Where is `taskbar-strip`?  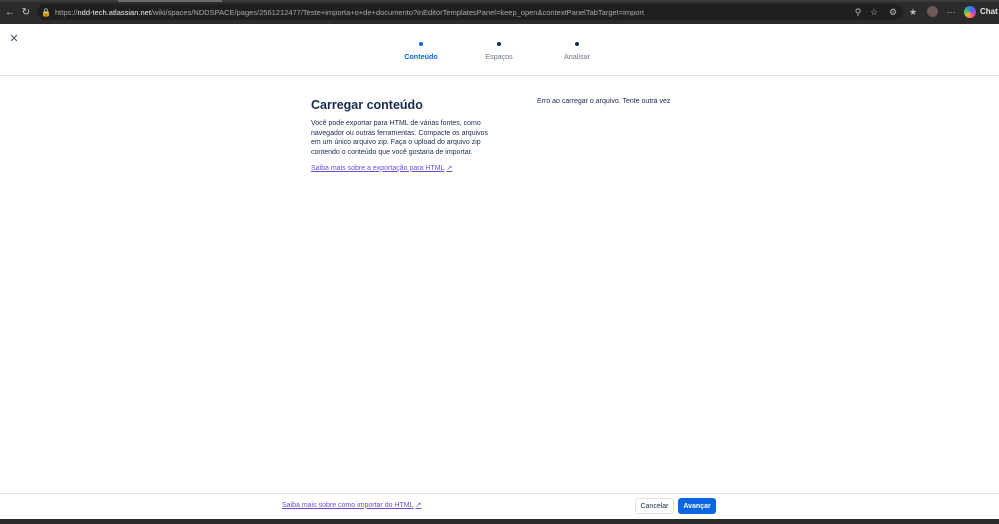
taskbar-strip is located at coordinates (499, 521).